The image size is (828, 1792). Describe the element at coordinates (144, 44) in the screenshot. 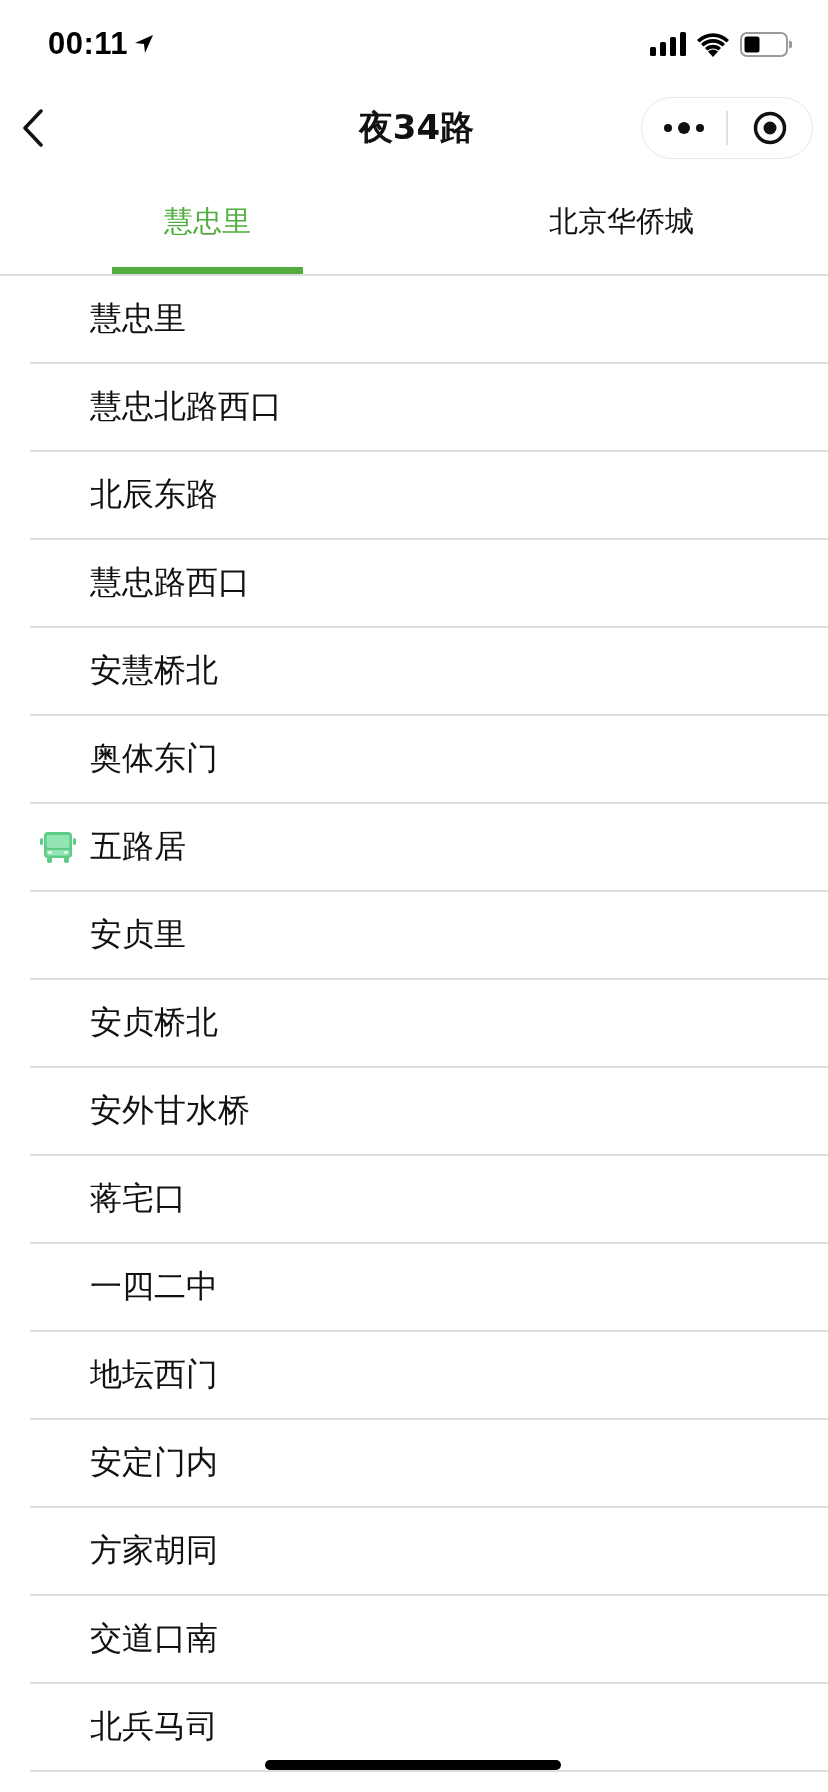

I see `location-arrow-icon` at that location.